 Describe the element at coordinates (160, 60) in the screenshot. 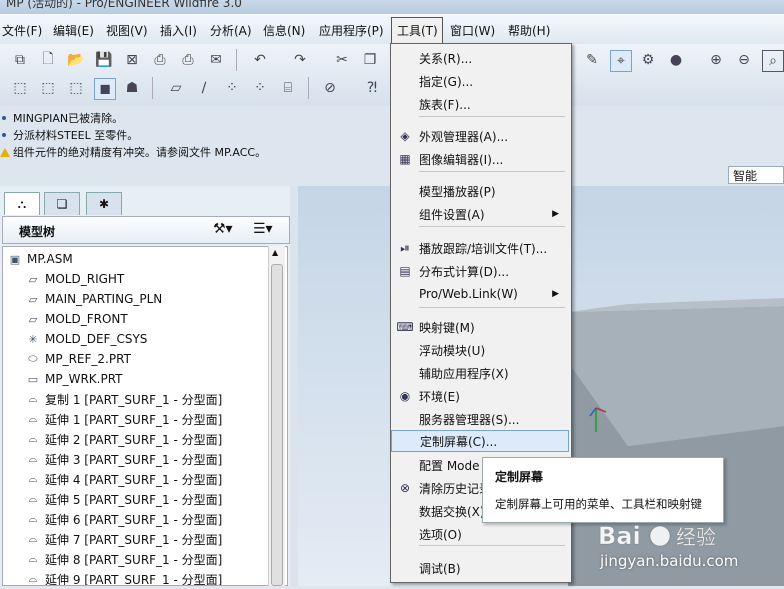

I see `regenerate-icon: ⎙` at that location.